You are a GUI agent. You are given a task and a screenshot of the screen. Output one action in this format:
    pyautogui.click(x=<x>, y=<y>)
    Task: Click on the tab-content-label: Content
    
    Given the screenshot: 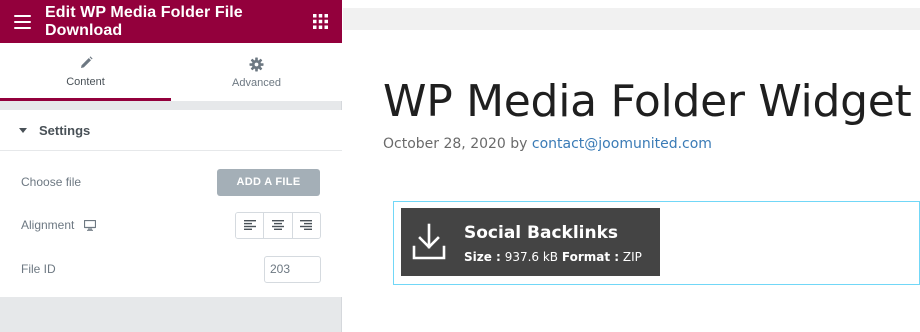 What is the action you would take?
    pyautogui.click(x=85, y=81)
    